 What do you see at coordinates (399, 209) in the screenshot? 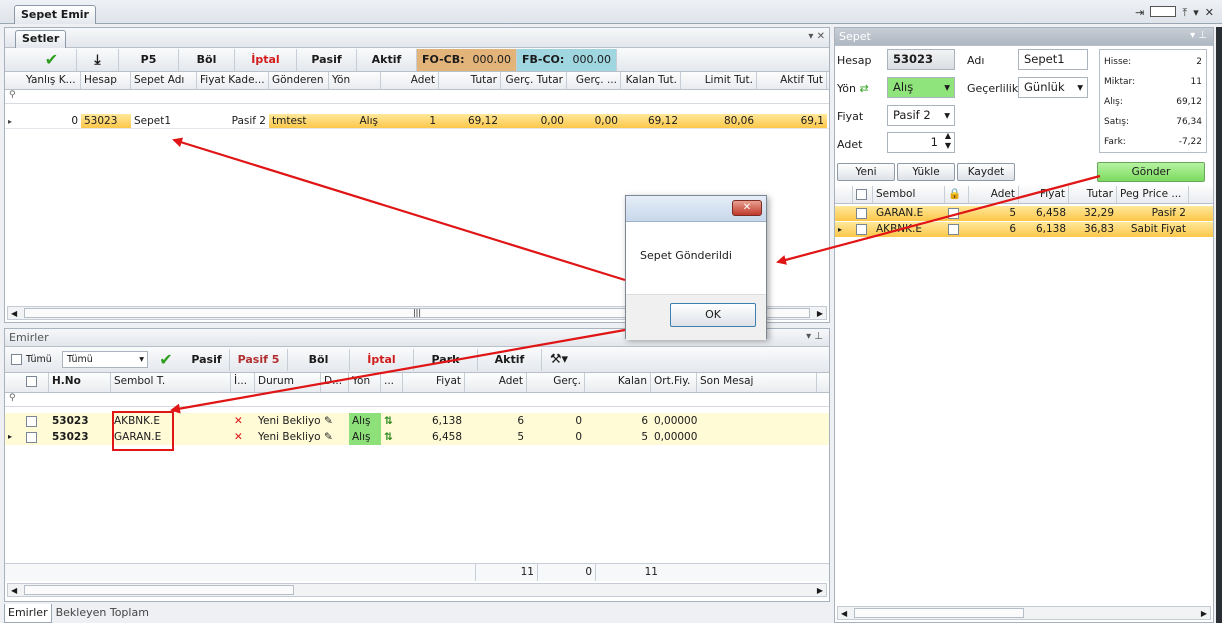
I see `arrow-to-setler` at bounding box center [399, 209].